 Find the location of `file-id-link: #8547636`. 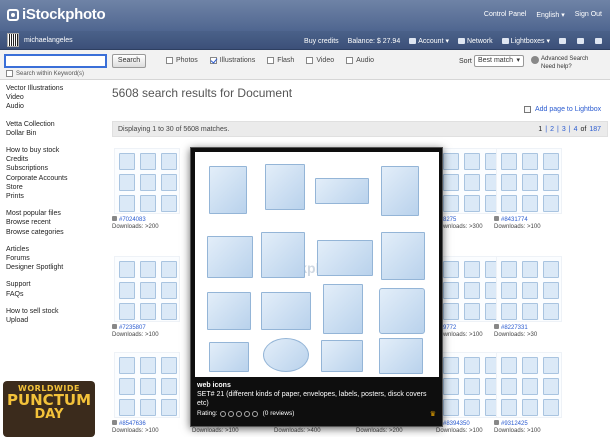

file-id-link: #8547636 is located at coordinates (132, 424).